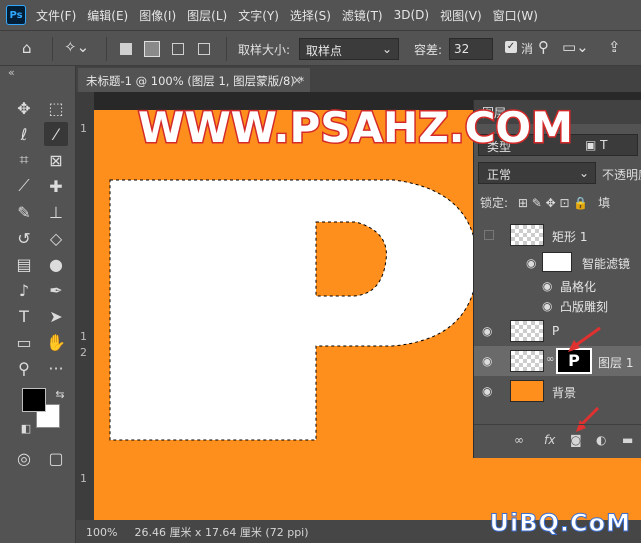 This screenshot has height=543, width=641. Describe the element at coordinates (26, 428) in the screenshot. I see `default-colors-icon: ◧` at that location.